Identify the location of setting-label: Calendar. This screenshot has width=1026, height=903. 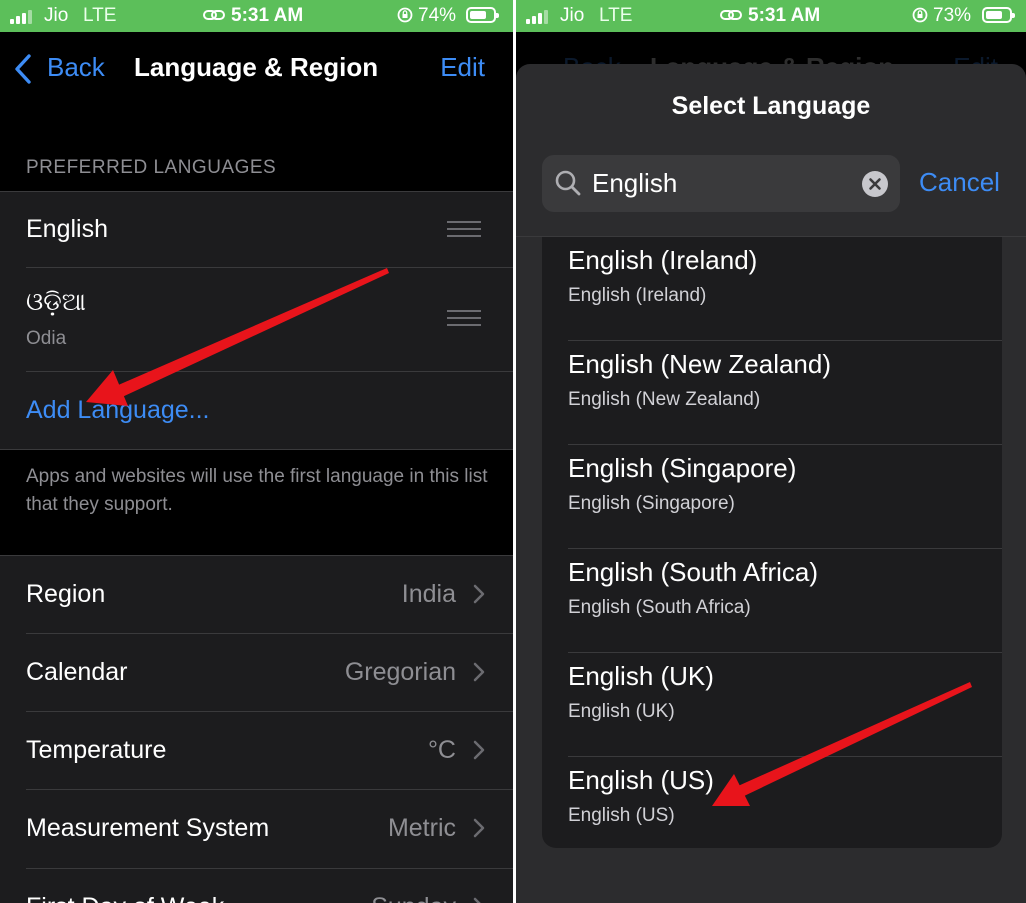
(77, 672).